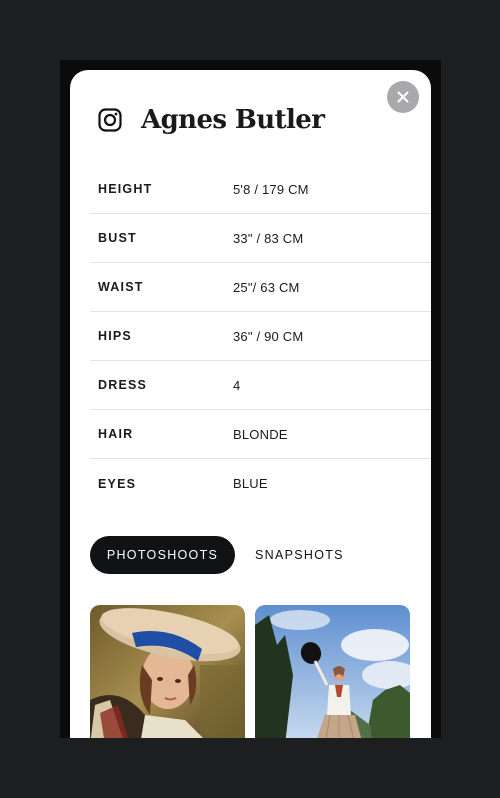 This screenshot has width=500, height=798. Describe the element at coordinates (117, 238) in the screenshot. I see `stat-label: BUST` at that location.